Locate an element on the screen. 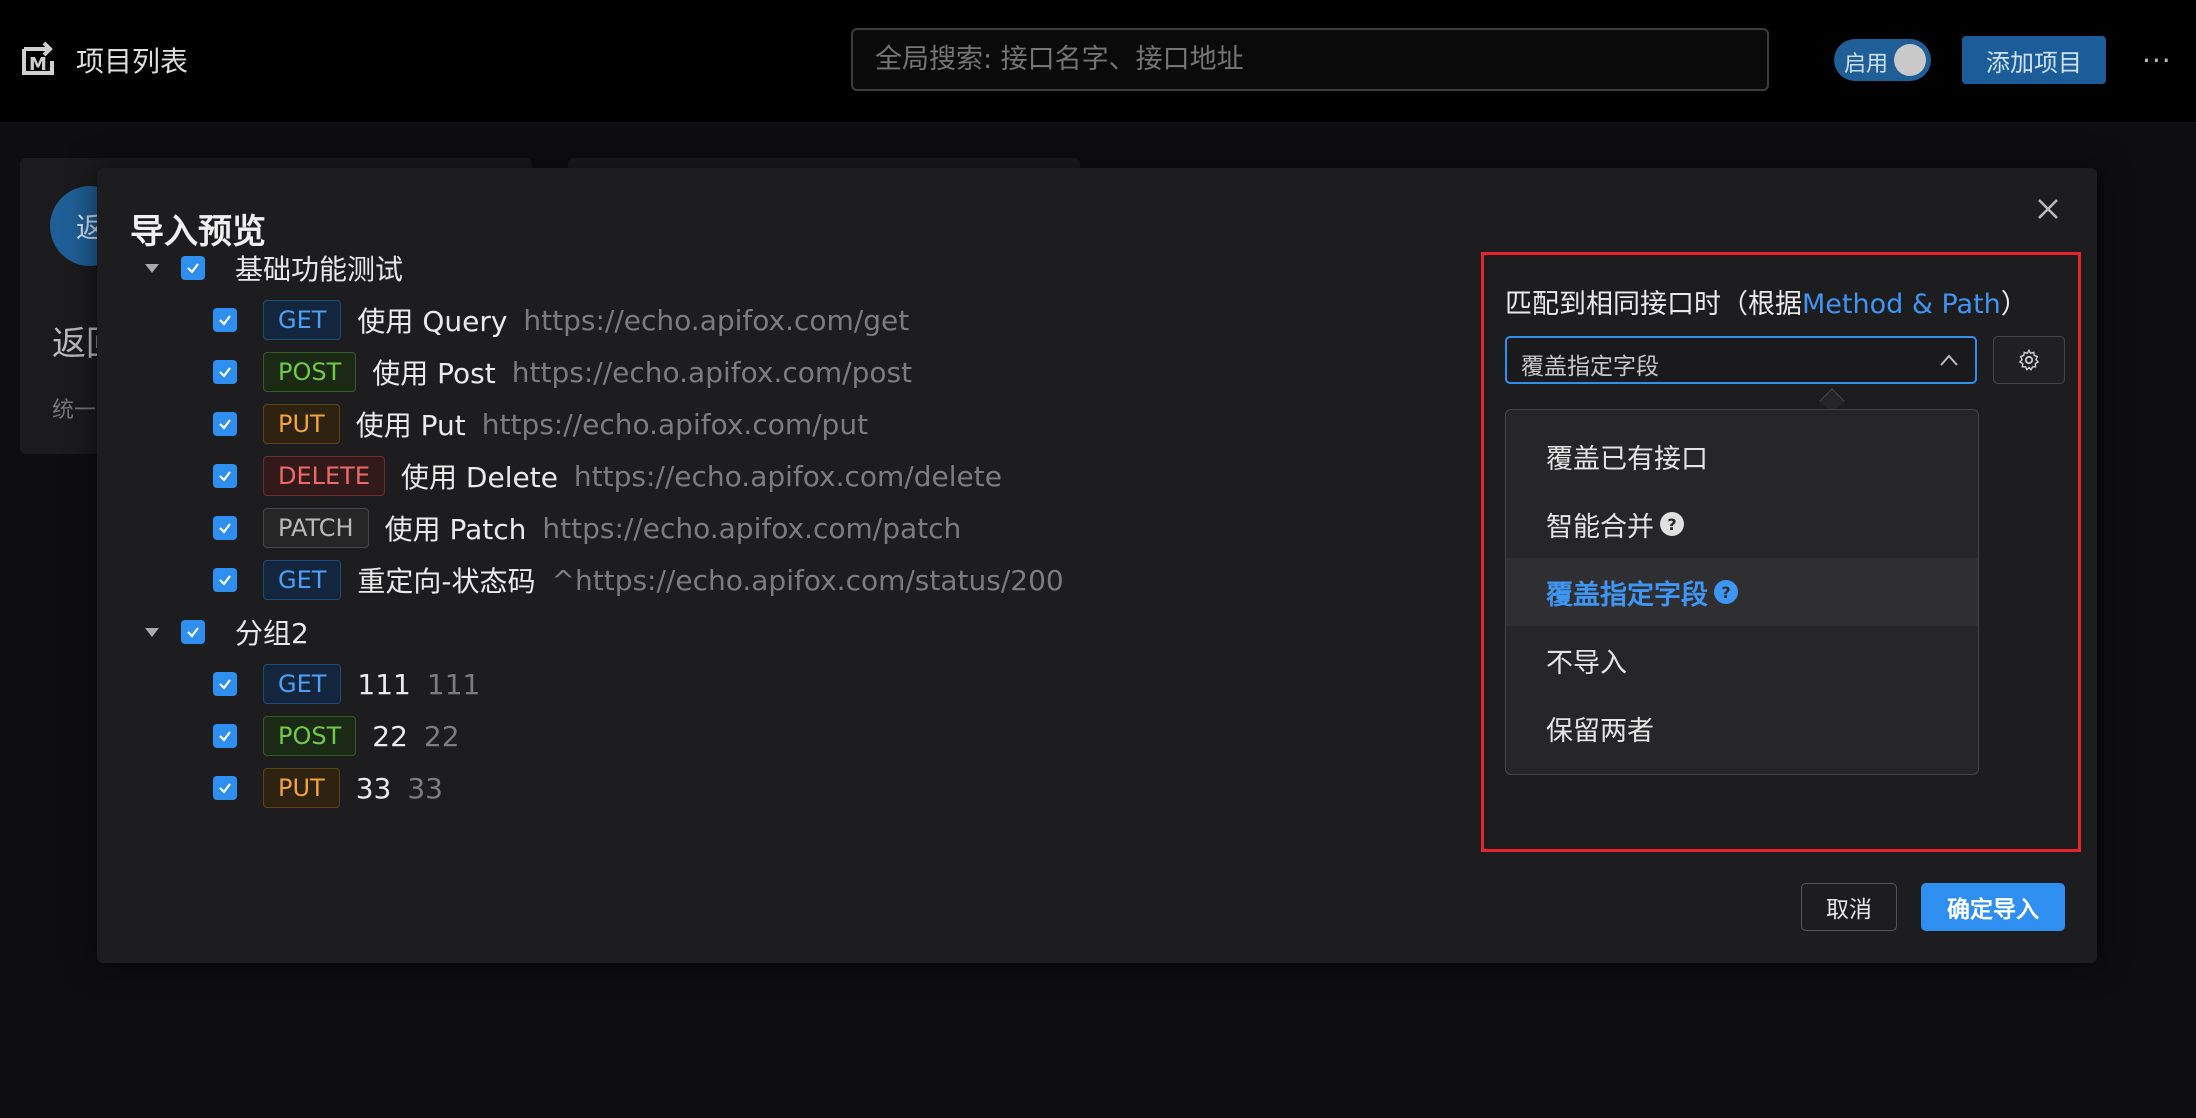  api-url: 33 is located at coordinates (425, 788).